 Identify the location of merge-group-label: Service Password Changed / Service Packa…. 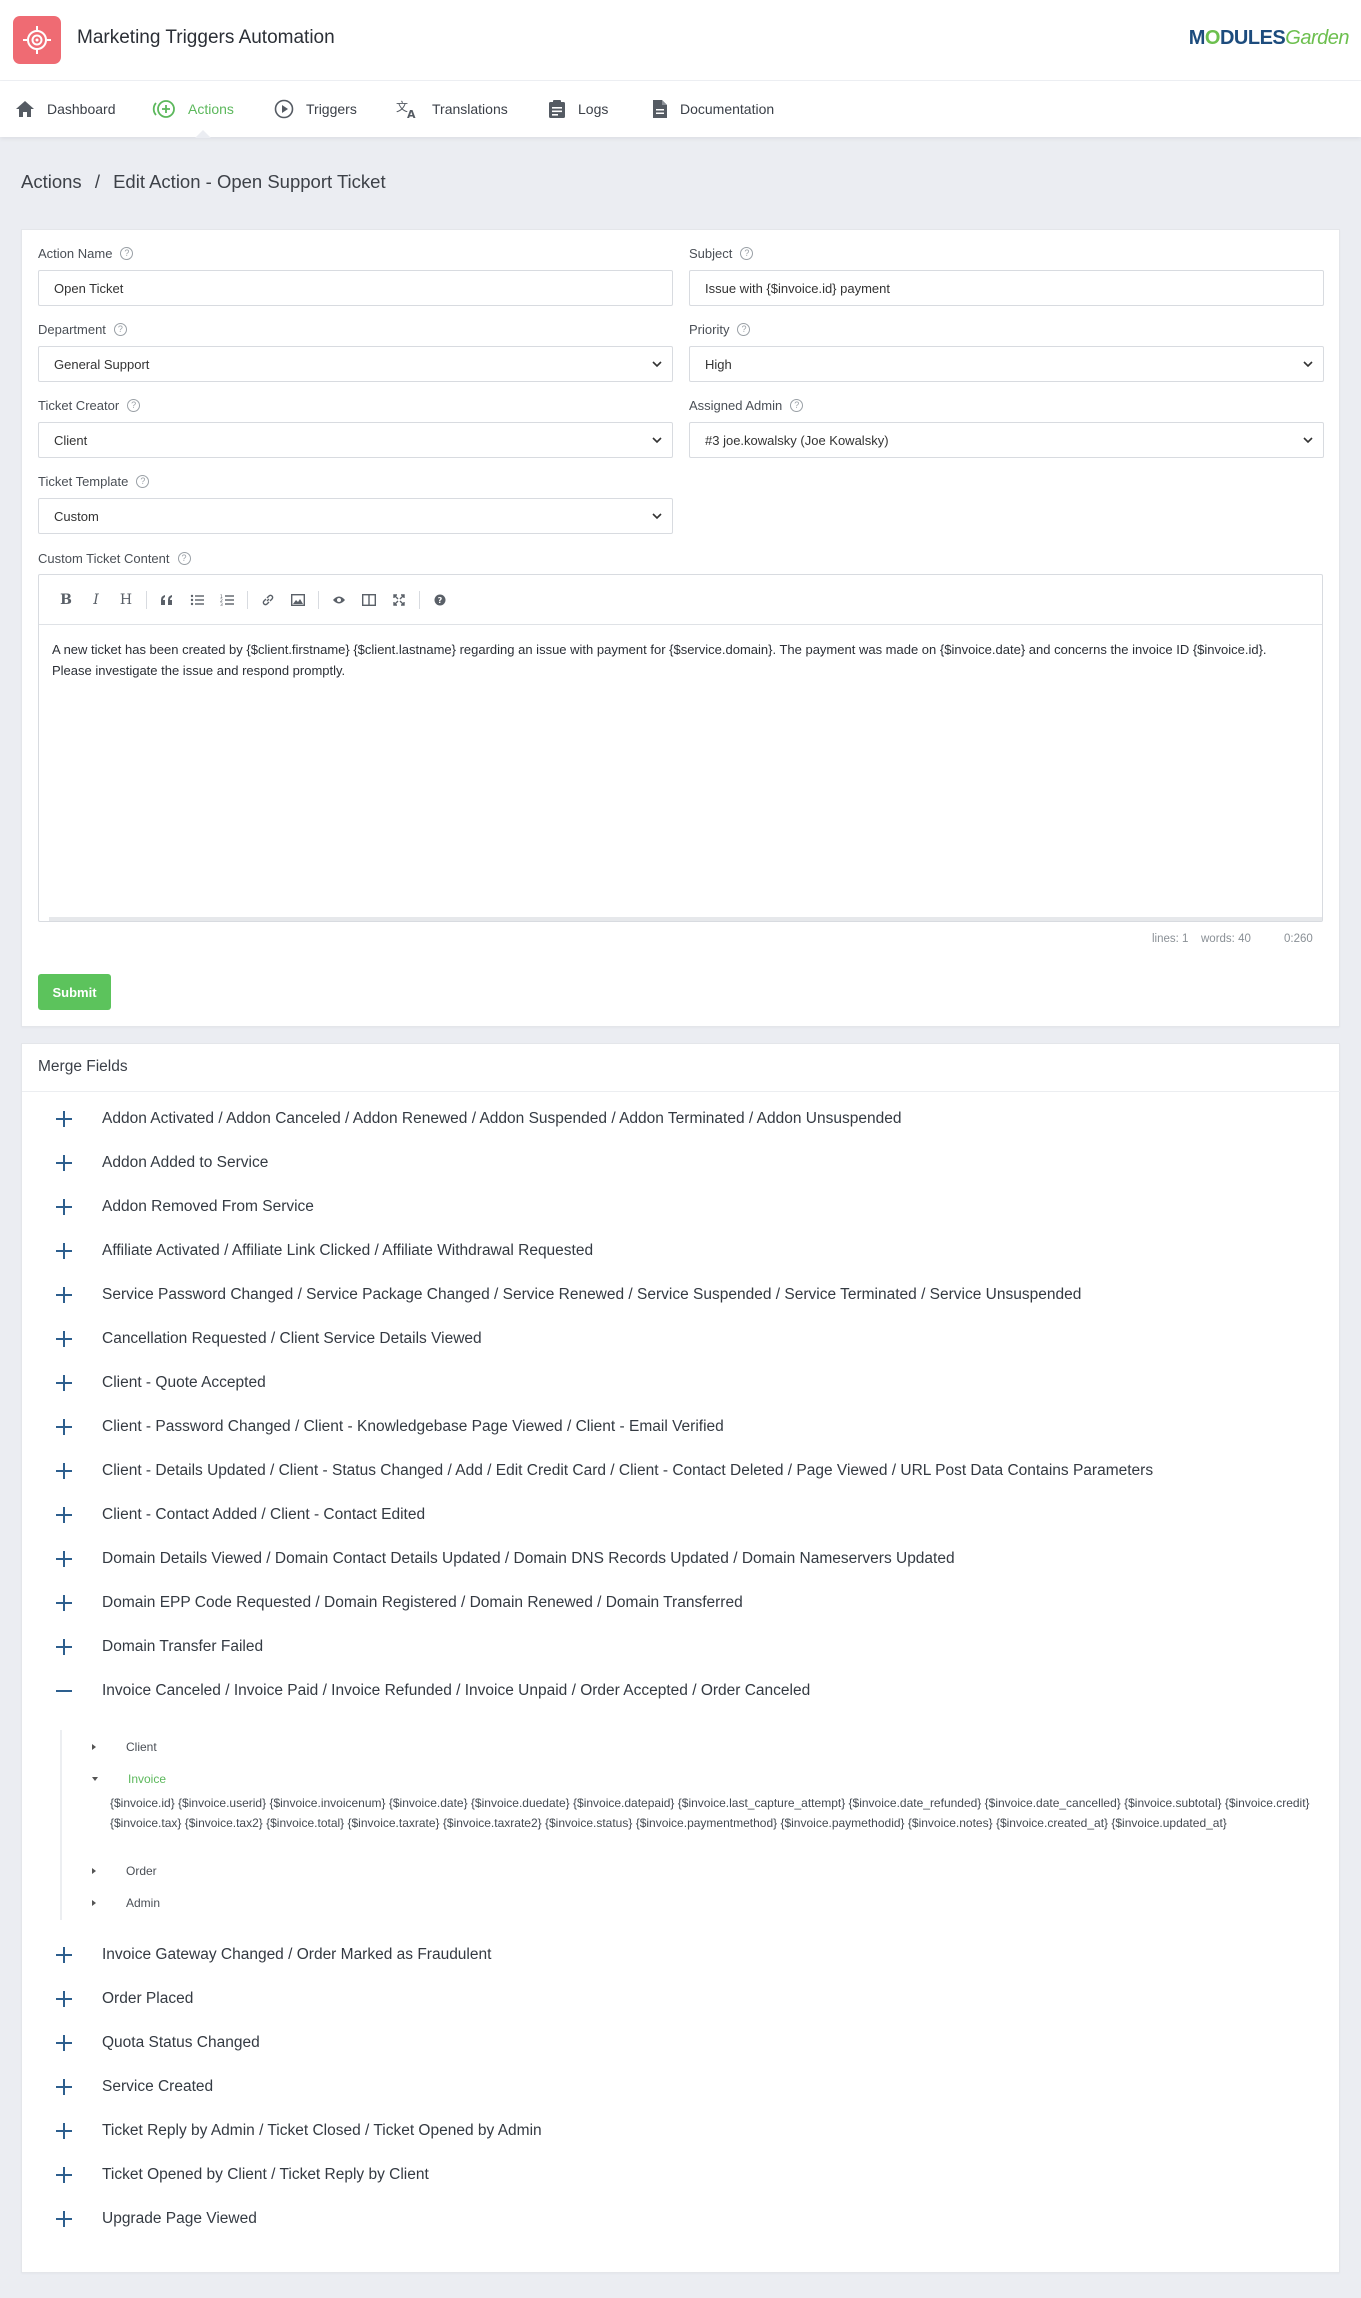
(592, 1294).